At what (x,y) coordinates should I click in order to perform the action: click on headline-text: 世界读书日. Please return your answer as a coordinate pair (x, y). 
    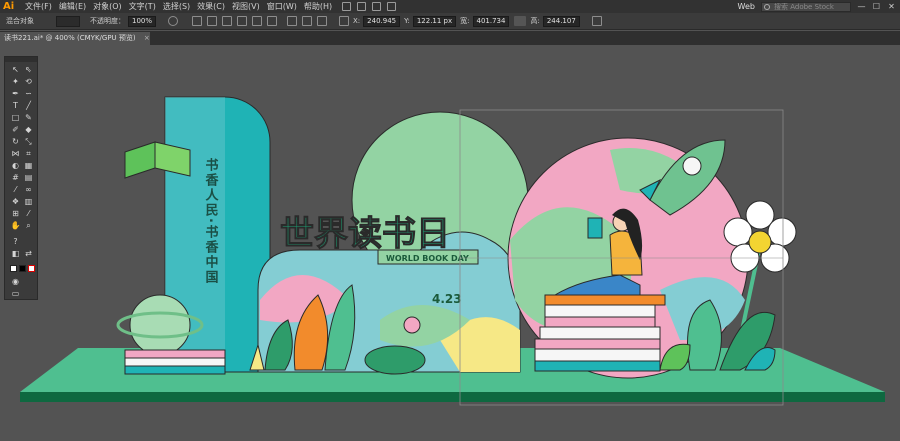
    Looking at the image, I should click on (365, 234).